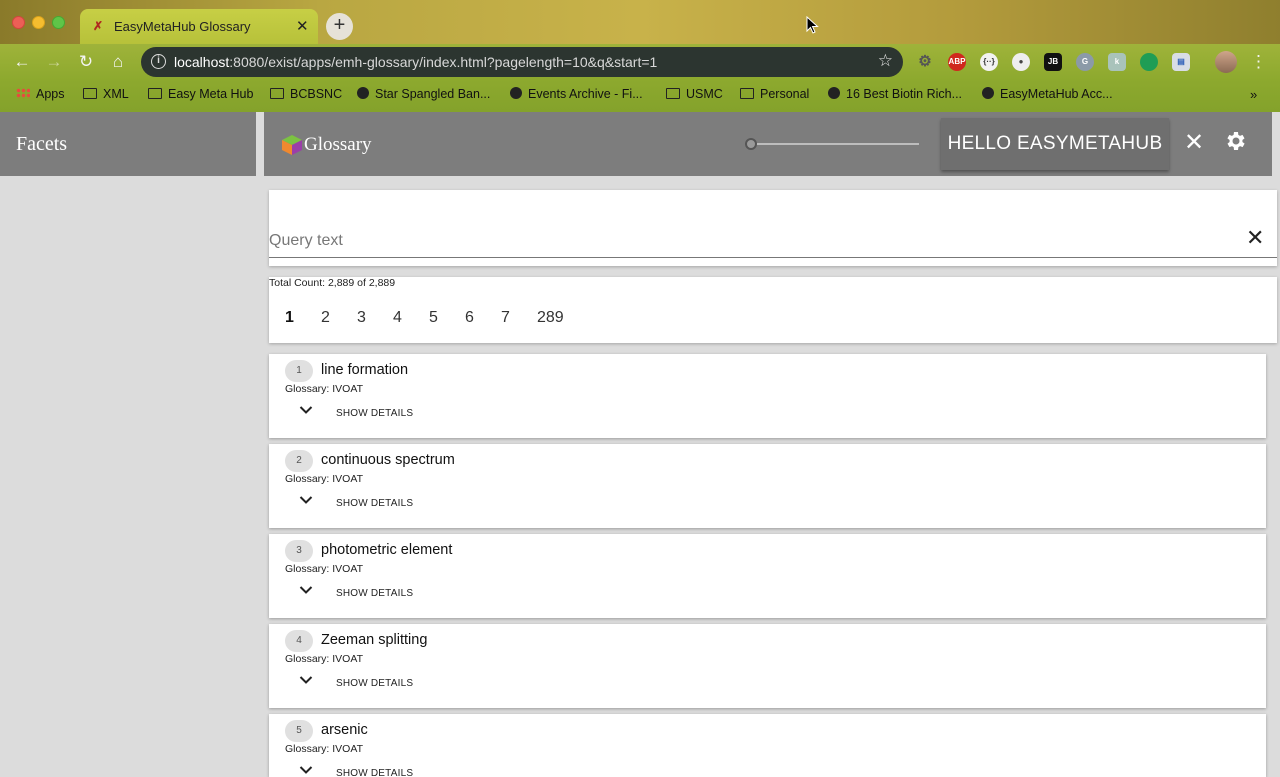 This screenshot has height=777, width=1280. I want to click on tab-close-icon: ✕, so click(302, 26).